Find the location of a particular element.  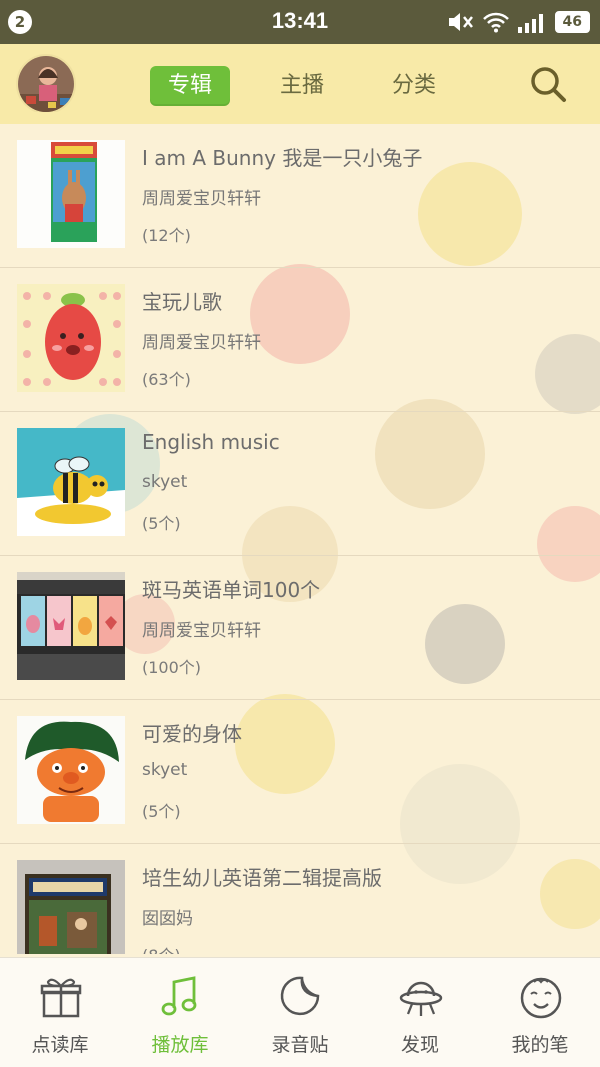

nav-item-recording-stickers: 录音贴 is located at coordinates (300, 1012).